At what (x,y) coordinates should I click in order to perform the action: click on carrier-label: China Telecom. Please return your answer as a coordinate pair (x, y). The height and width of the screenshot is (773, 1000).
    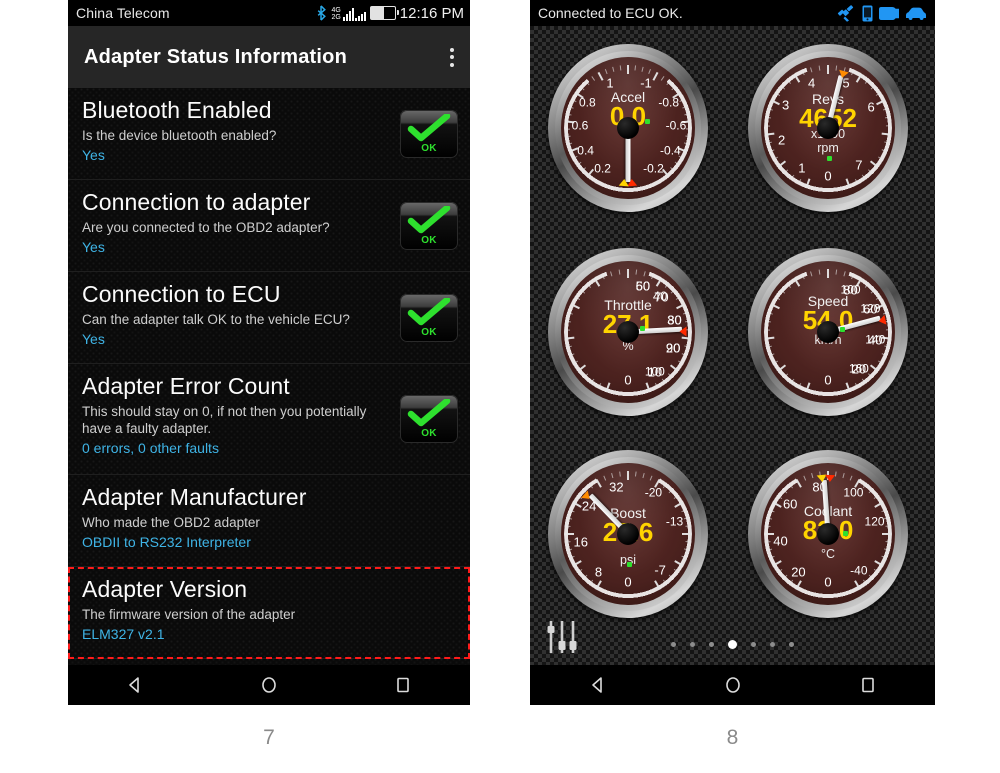
    Looking at the image, I should click on (123, 13).